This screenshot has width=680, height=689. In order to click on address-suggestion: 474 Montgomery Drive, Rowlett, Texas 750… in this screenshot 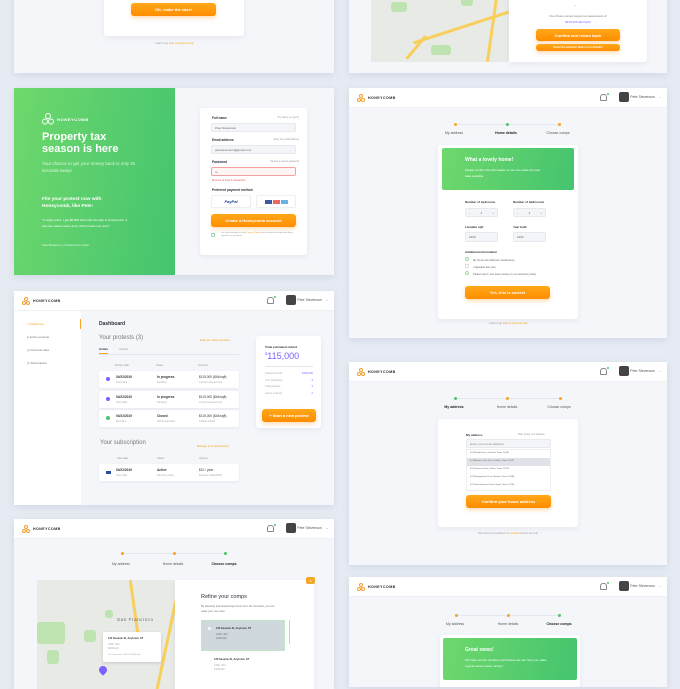, I will do `click(508, 478)`.